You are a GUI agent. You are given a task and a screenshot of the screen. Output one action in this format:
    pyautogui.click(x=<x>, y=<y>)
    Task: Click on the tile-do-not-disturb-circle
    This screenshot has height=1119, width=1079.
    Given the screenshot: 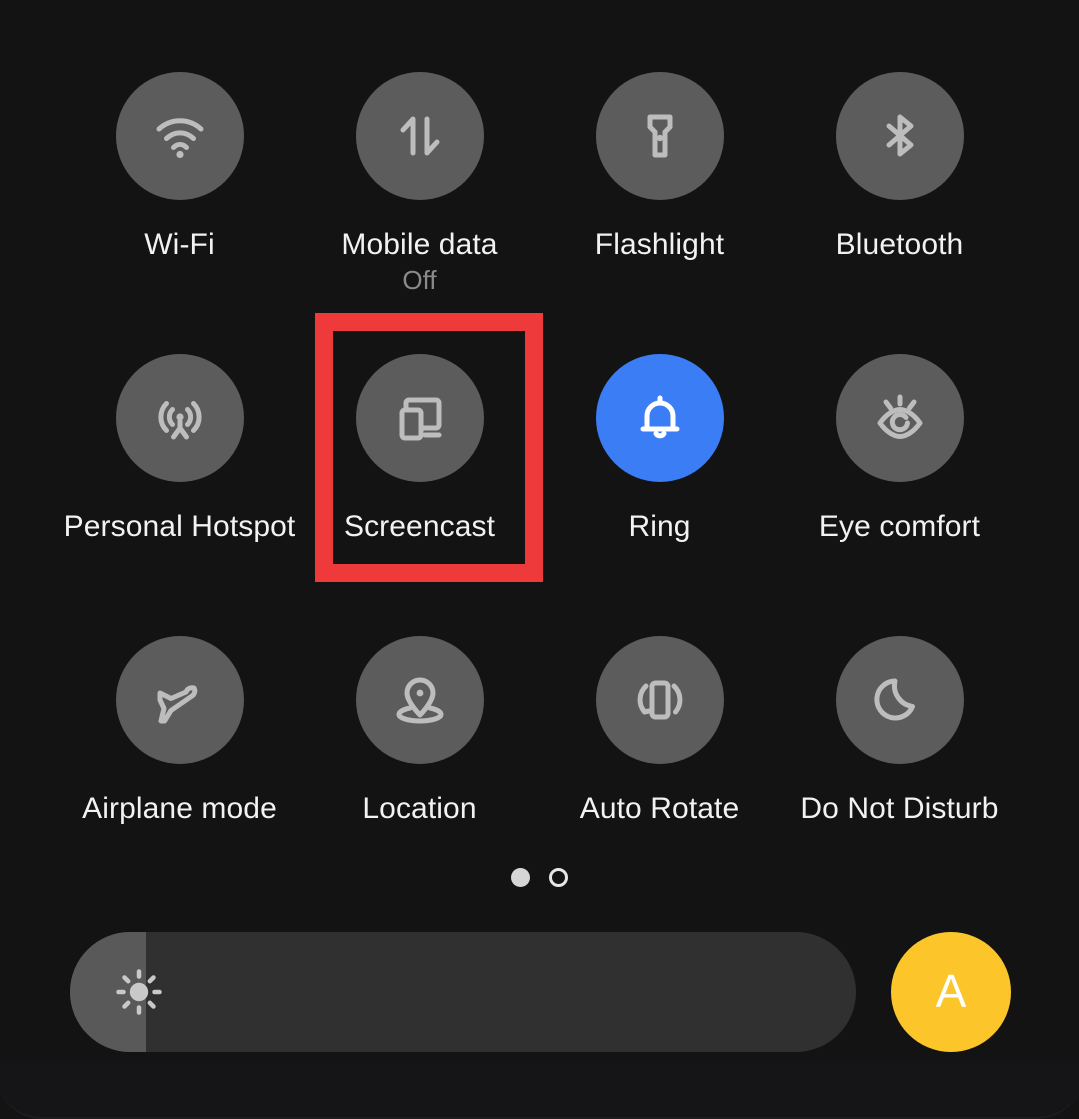 What is the action you would take?
    pyautogui.click(x=899, y=700)
    